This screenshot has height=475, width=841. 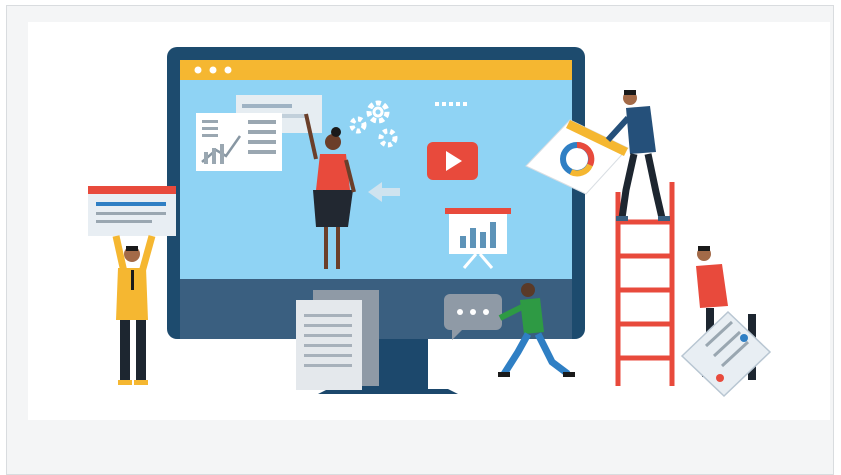 I want to click on man-holding-banner, so click(x=134, y=310).